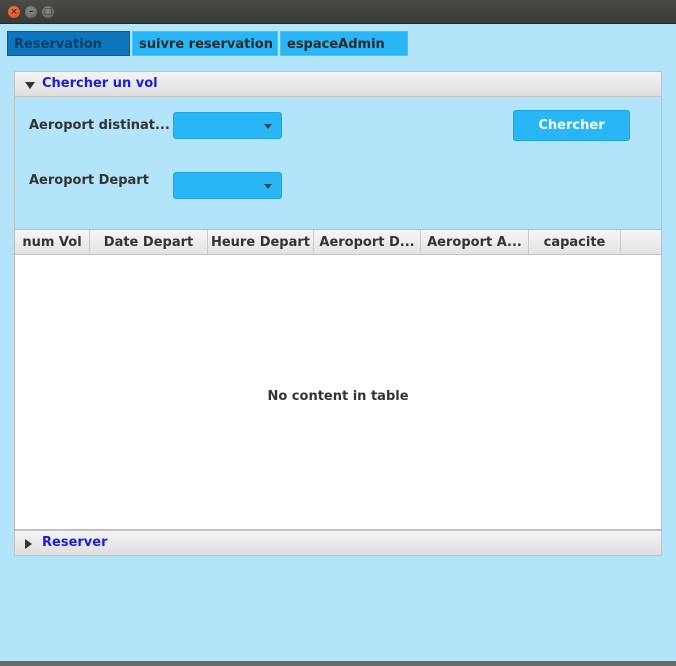 The height and width of the screenshot is (666, 676). I want to click on reserve-pane: Reserver, so click(338, 543).